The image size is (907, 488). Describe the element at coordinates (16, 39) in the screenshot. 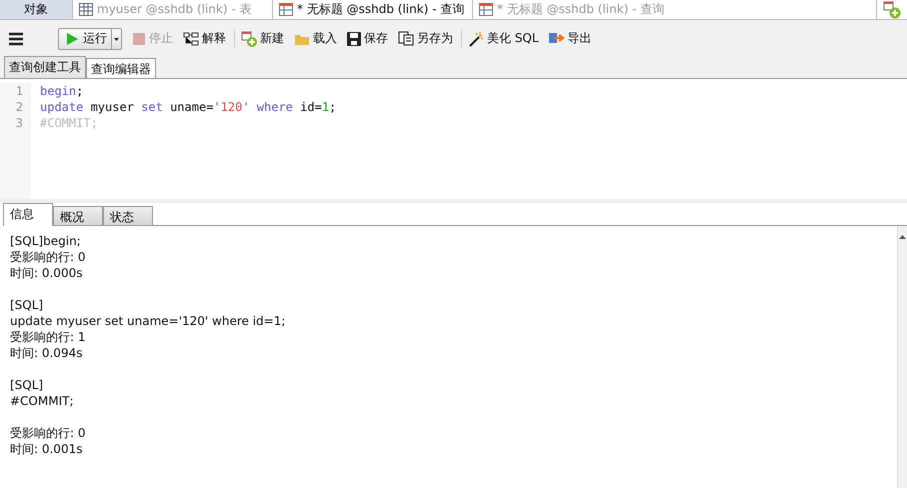

I see `menu-icon` at that location.